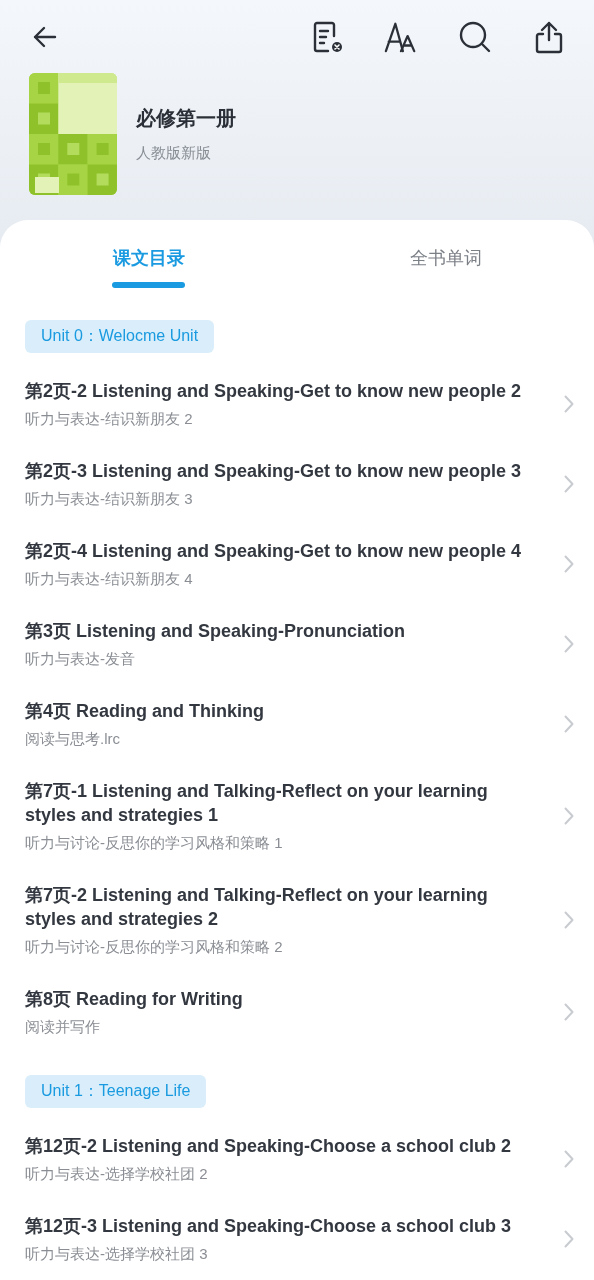 Image resolution: width=594 pixels, height=1280 pixels. What do you see at coordinates (154, 843) in the screenshot?
I see `lesson-subtitle: 听力与讨论-反思你的学习风格和策略 1` at bounding box center [154, 843].